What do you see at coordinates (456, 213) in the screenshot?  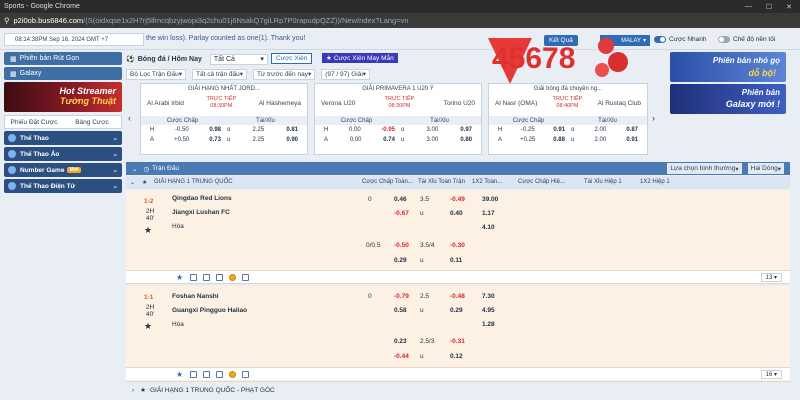 I see `odds-value: 0.40` at bounding box center [456, 213].